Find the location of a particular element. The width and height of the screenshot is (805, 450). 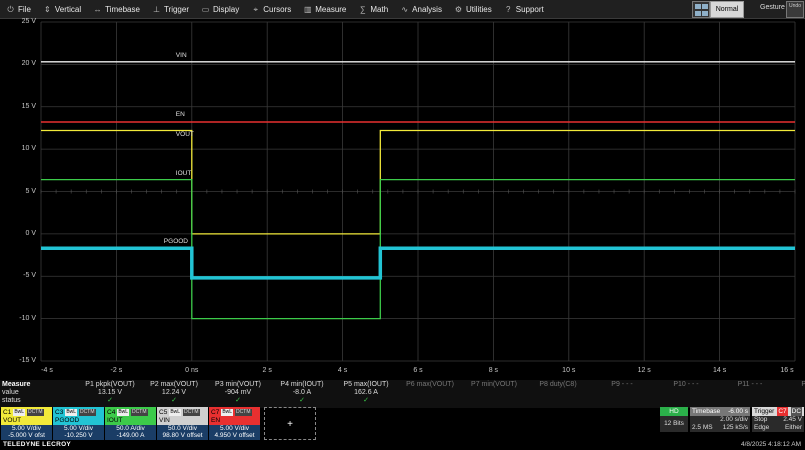

x-tick-label: 0 ns is located at coordinates (192, 370).